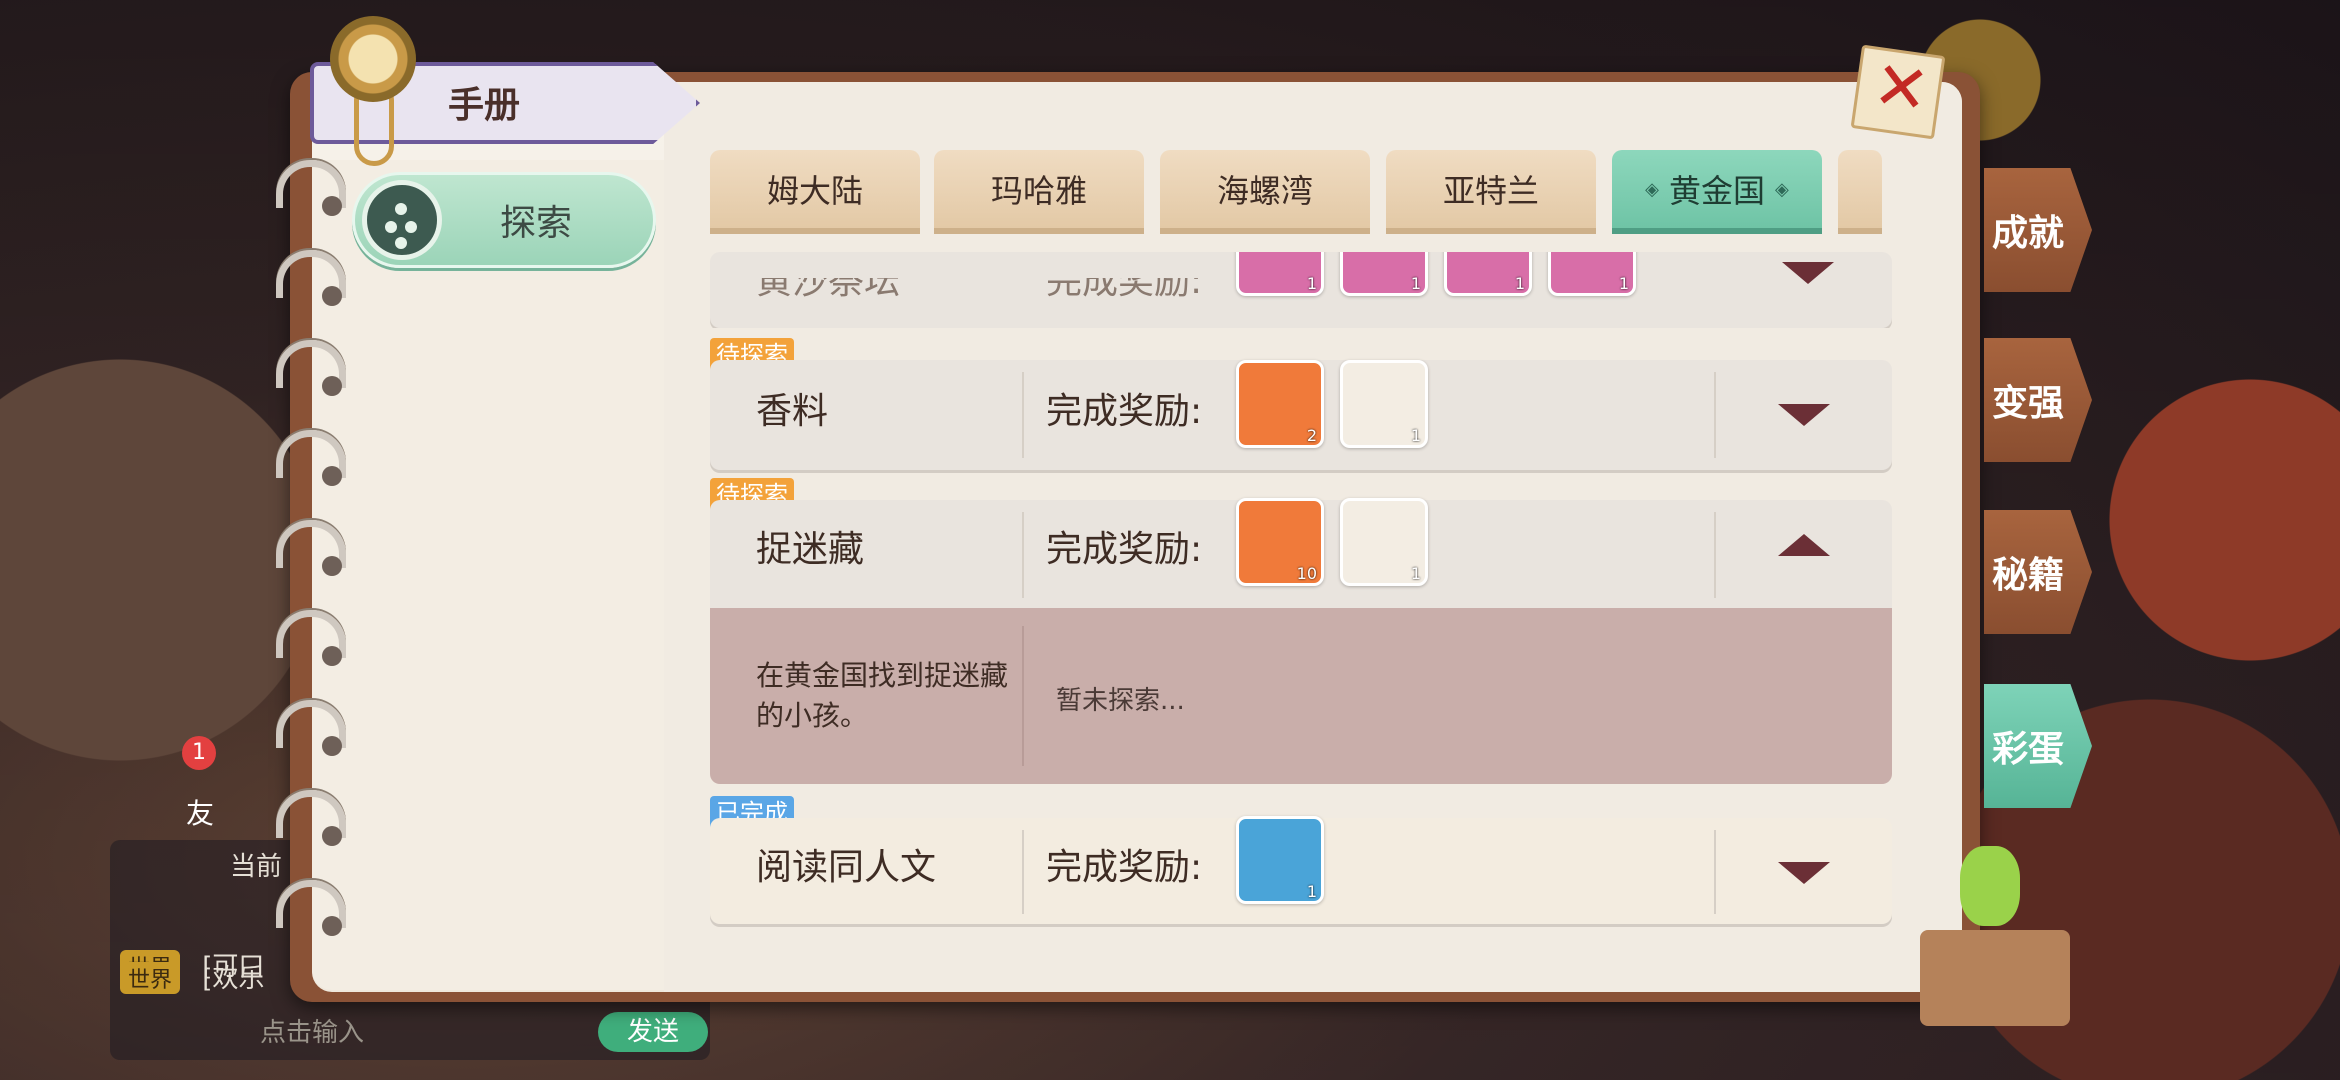  What do you see at coordinates (2028, 233) in the screenshot?
I see `side-tab-label: 成就` at bounding box center [2028, 233].